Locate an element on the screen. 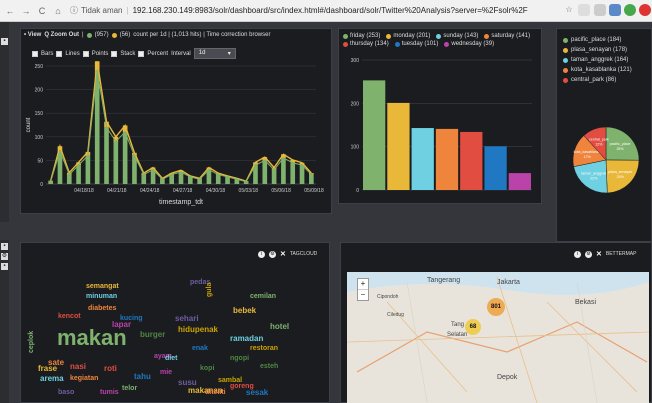 This screenshot has height=403, width=652. y-tick-label: 0 is located at coordinates (357, 191).